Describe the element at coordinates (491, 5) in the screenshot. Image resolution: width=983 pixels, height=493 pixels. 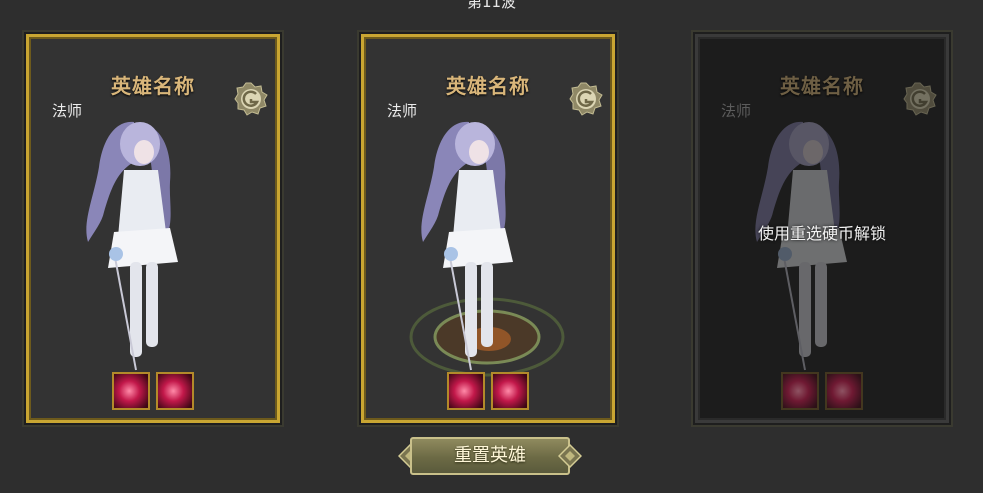
I see `wave-label: 第11波` at that location.